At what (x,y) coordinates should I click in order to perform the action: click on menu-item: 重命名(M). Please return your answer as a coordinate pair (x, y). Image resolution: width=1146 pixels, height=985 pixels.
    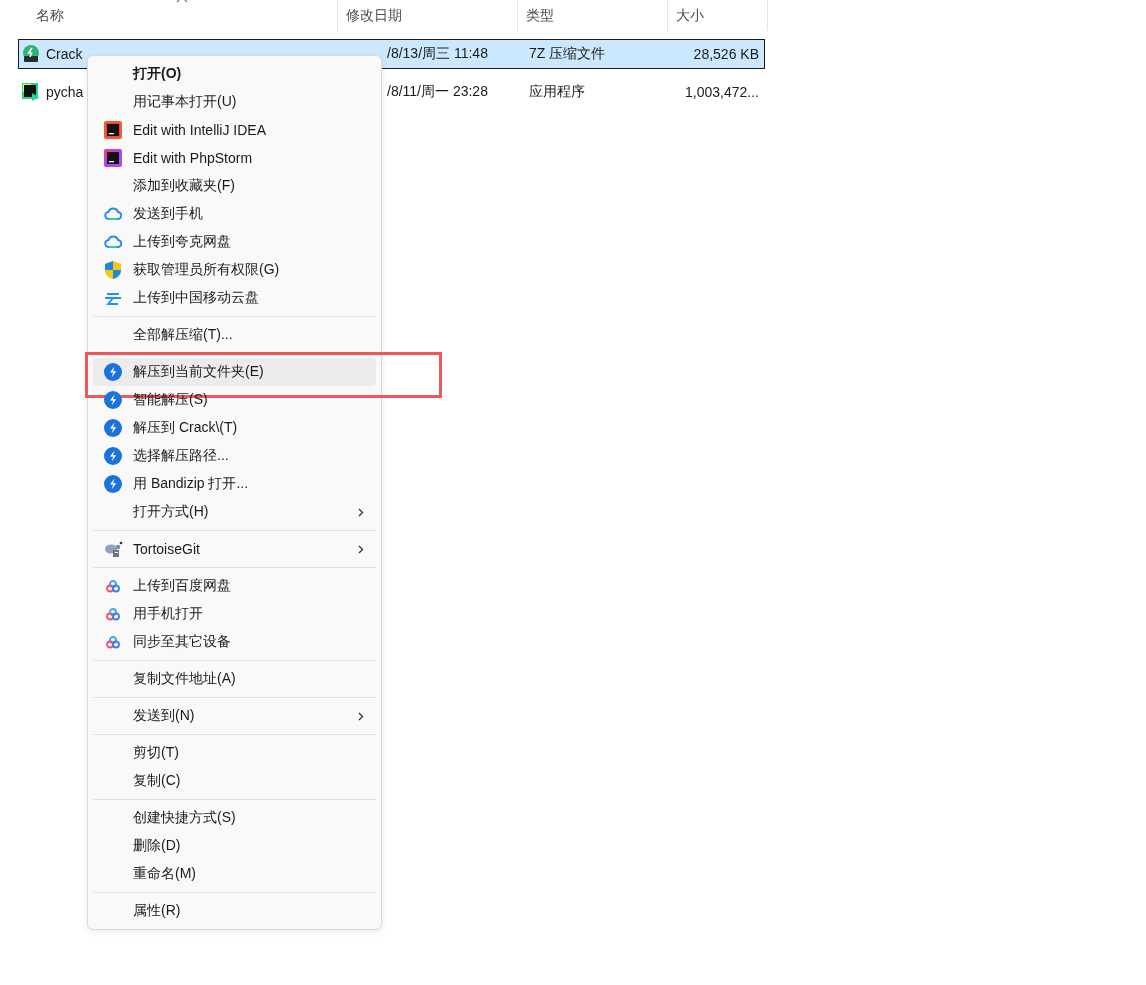
    Looking at the image, I should click on (234, 874).